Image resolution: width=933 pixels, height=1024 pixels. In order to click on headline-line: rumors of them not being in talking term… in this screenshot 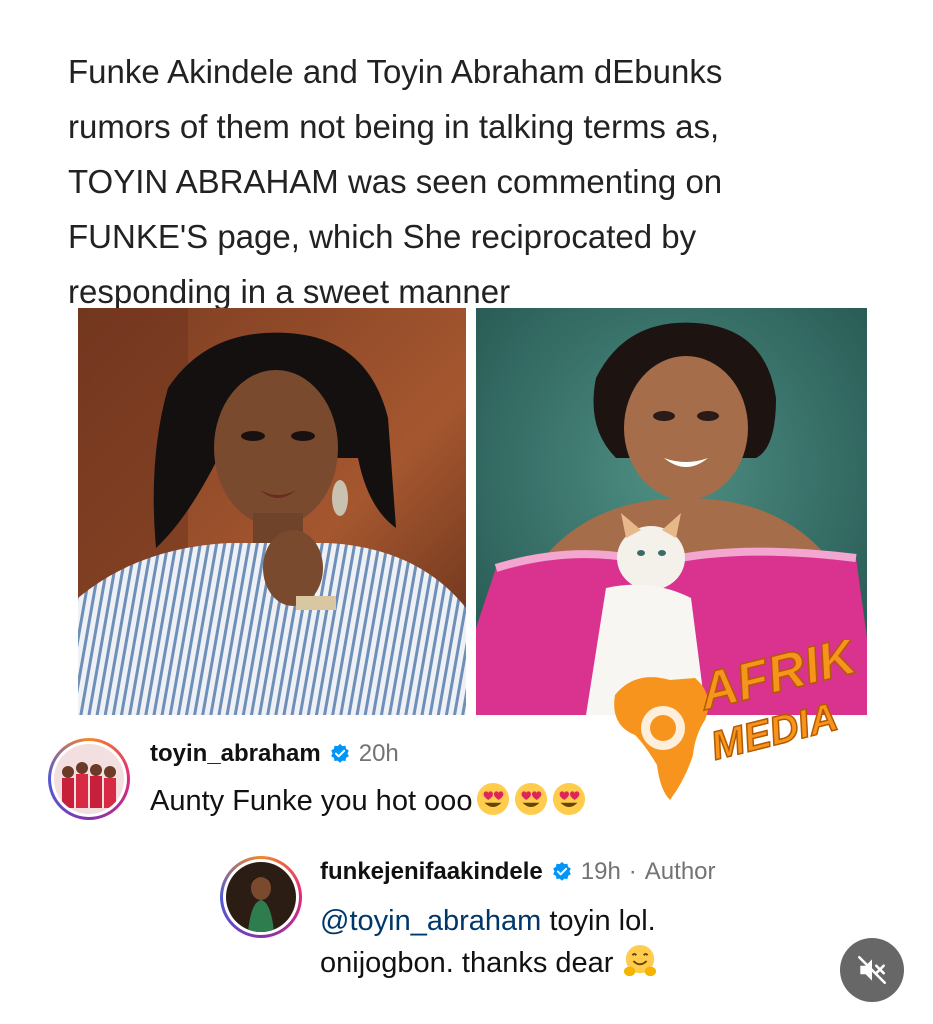, I will do `click(394, 126)`.